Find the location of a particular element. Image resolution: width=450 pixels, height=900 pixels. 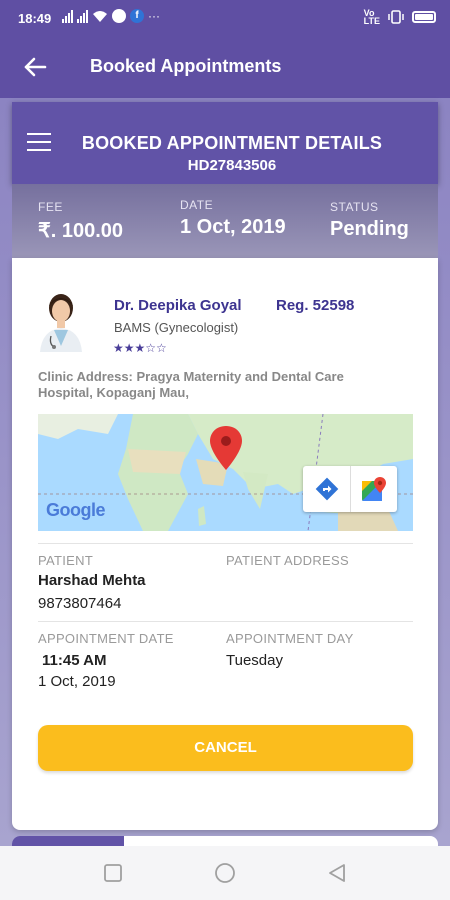

status-summary: STATUS Pending is located at coordinates (369, 220).